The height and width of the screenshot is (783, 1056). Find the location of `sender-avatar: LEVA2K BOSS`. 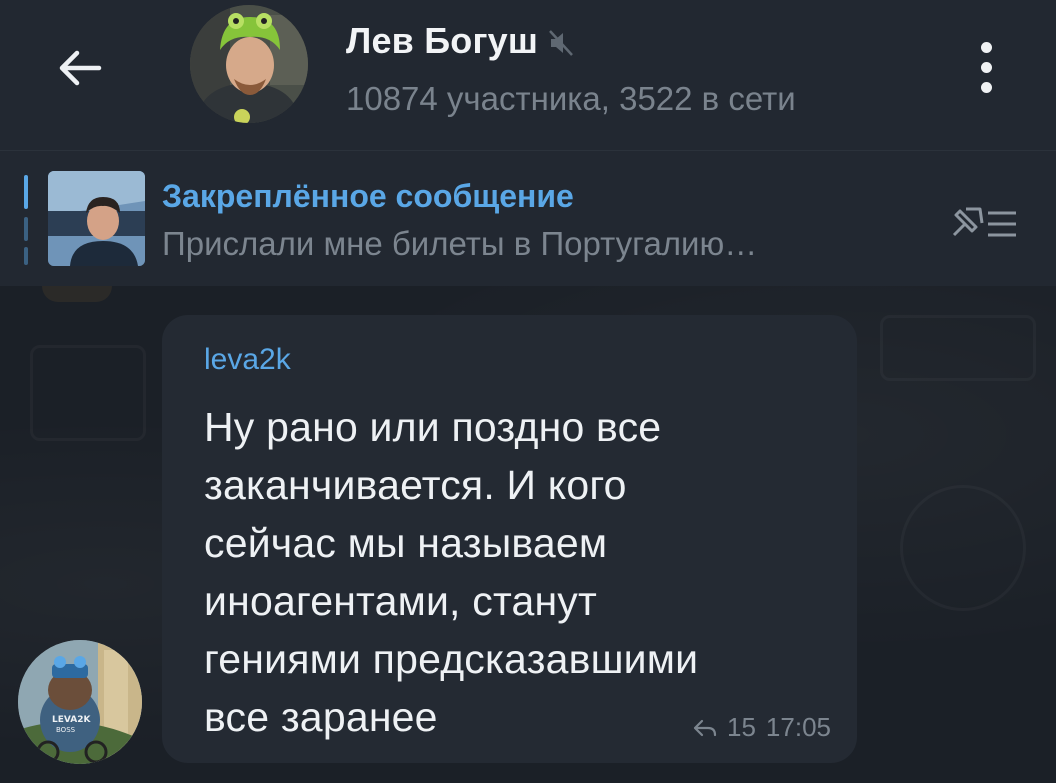

sender-avatar: LEVA2K BOSS is located at coordinates (80, 702).